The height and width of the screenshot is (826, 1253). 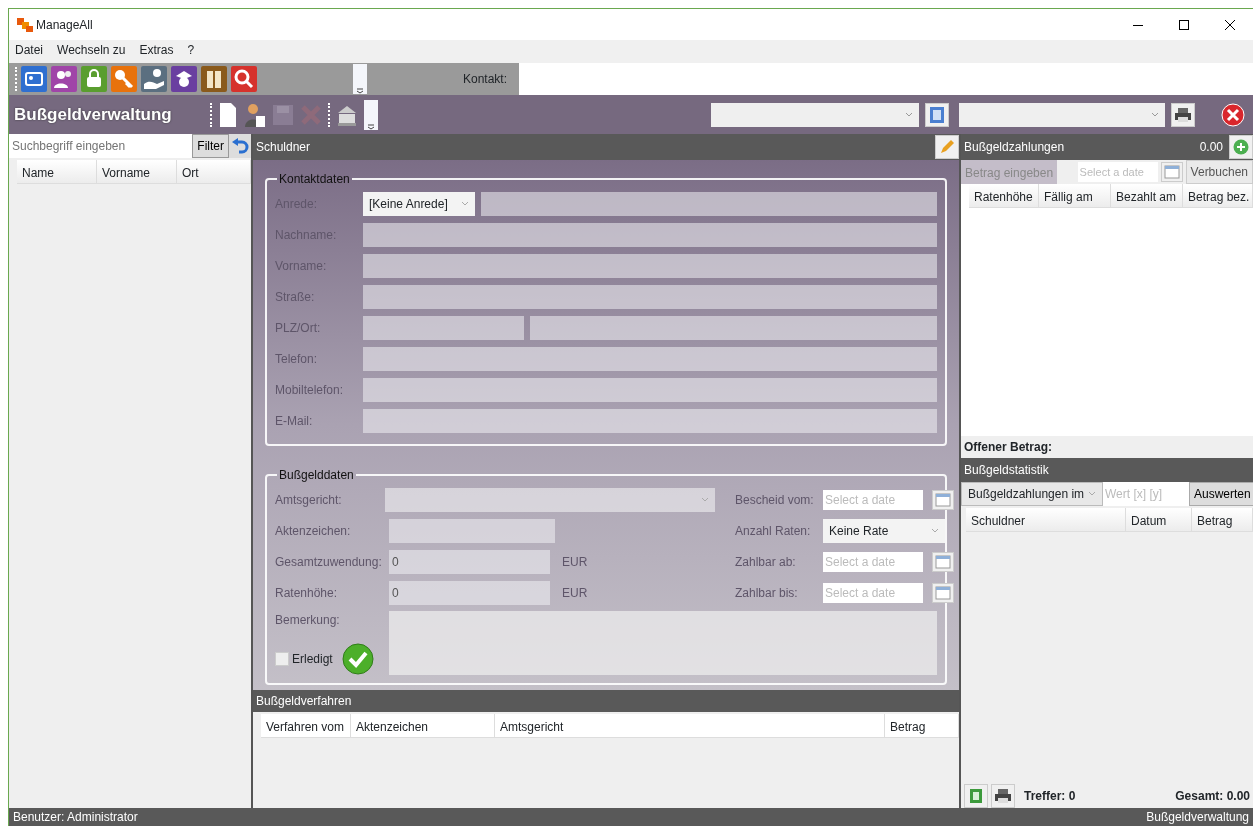 What do you see at coordinates (214, 171) in the screenshot?
I see `column-header: Ort` at bounding box center [214, 171].